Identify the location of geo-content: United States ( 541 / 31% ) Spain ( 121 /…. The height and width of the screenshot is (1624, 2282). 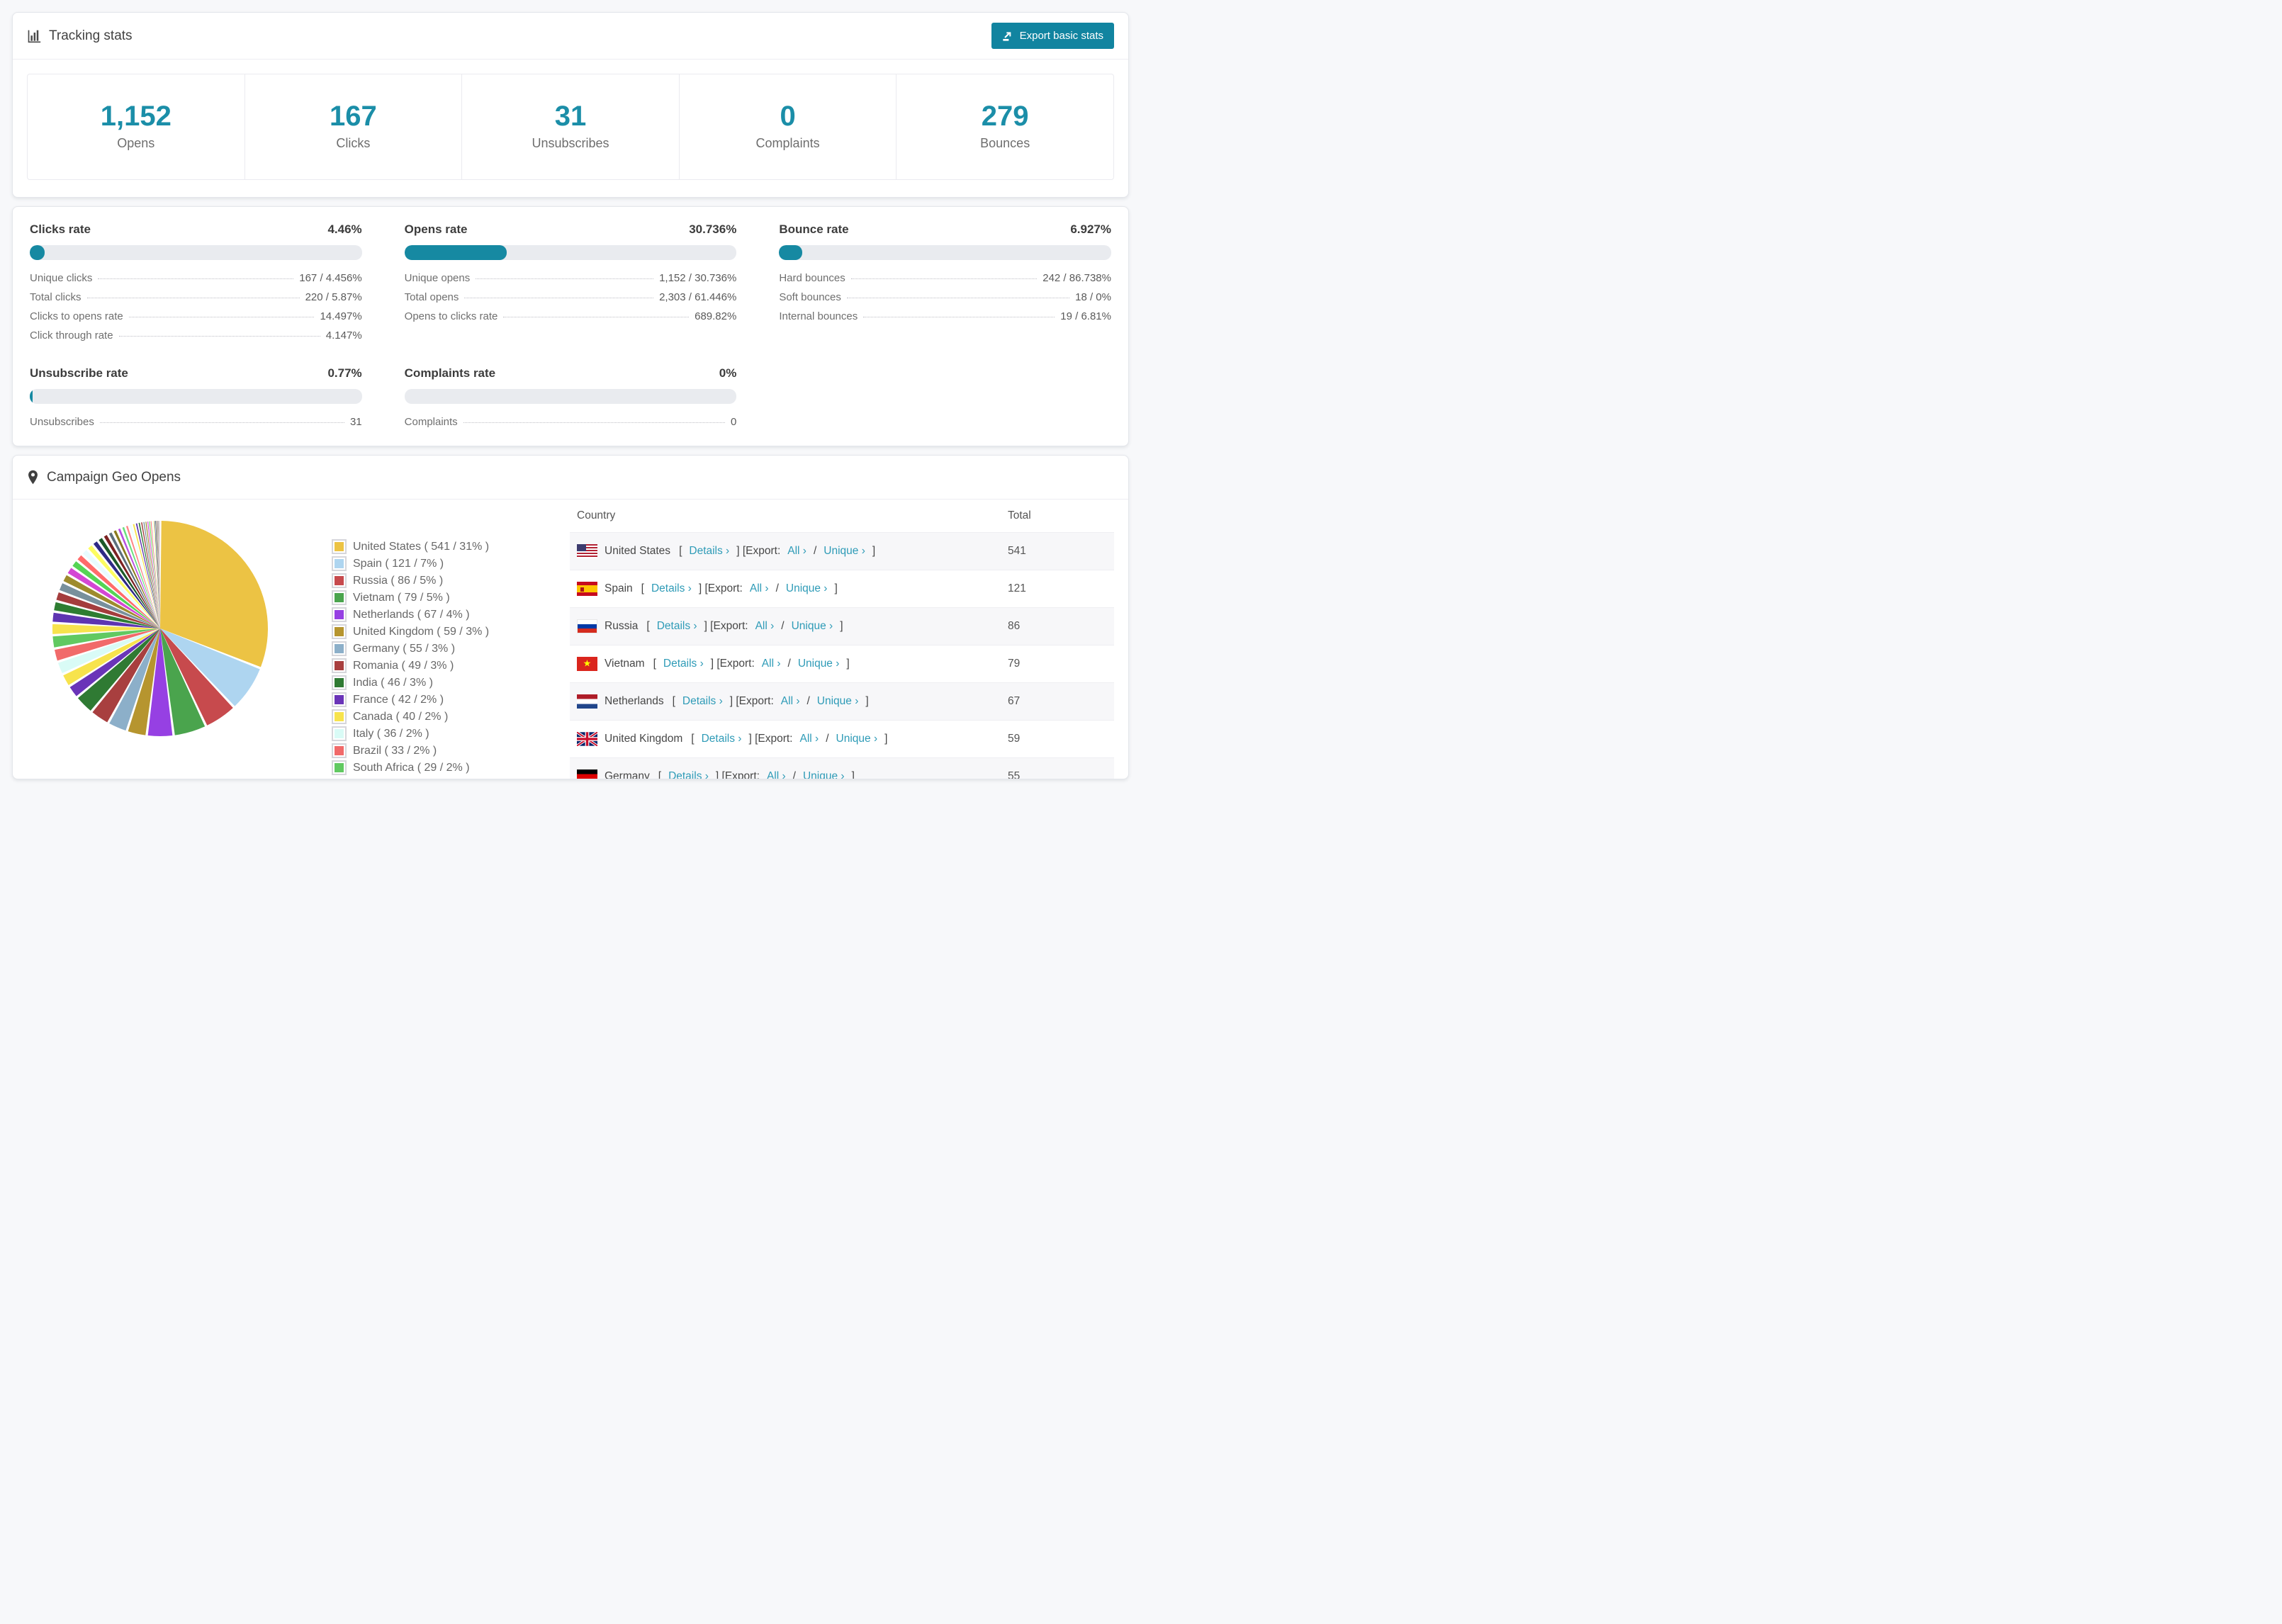
(570, 639).